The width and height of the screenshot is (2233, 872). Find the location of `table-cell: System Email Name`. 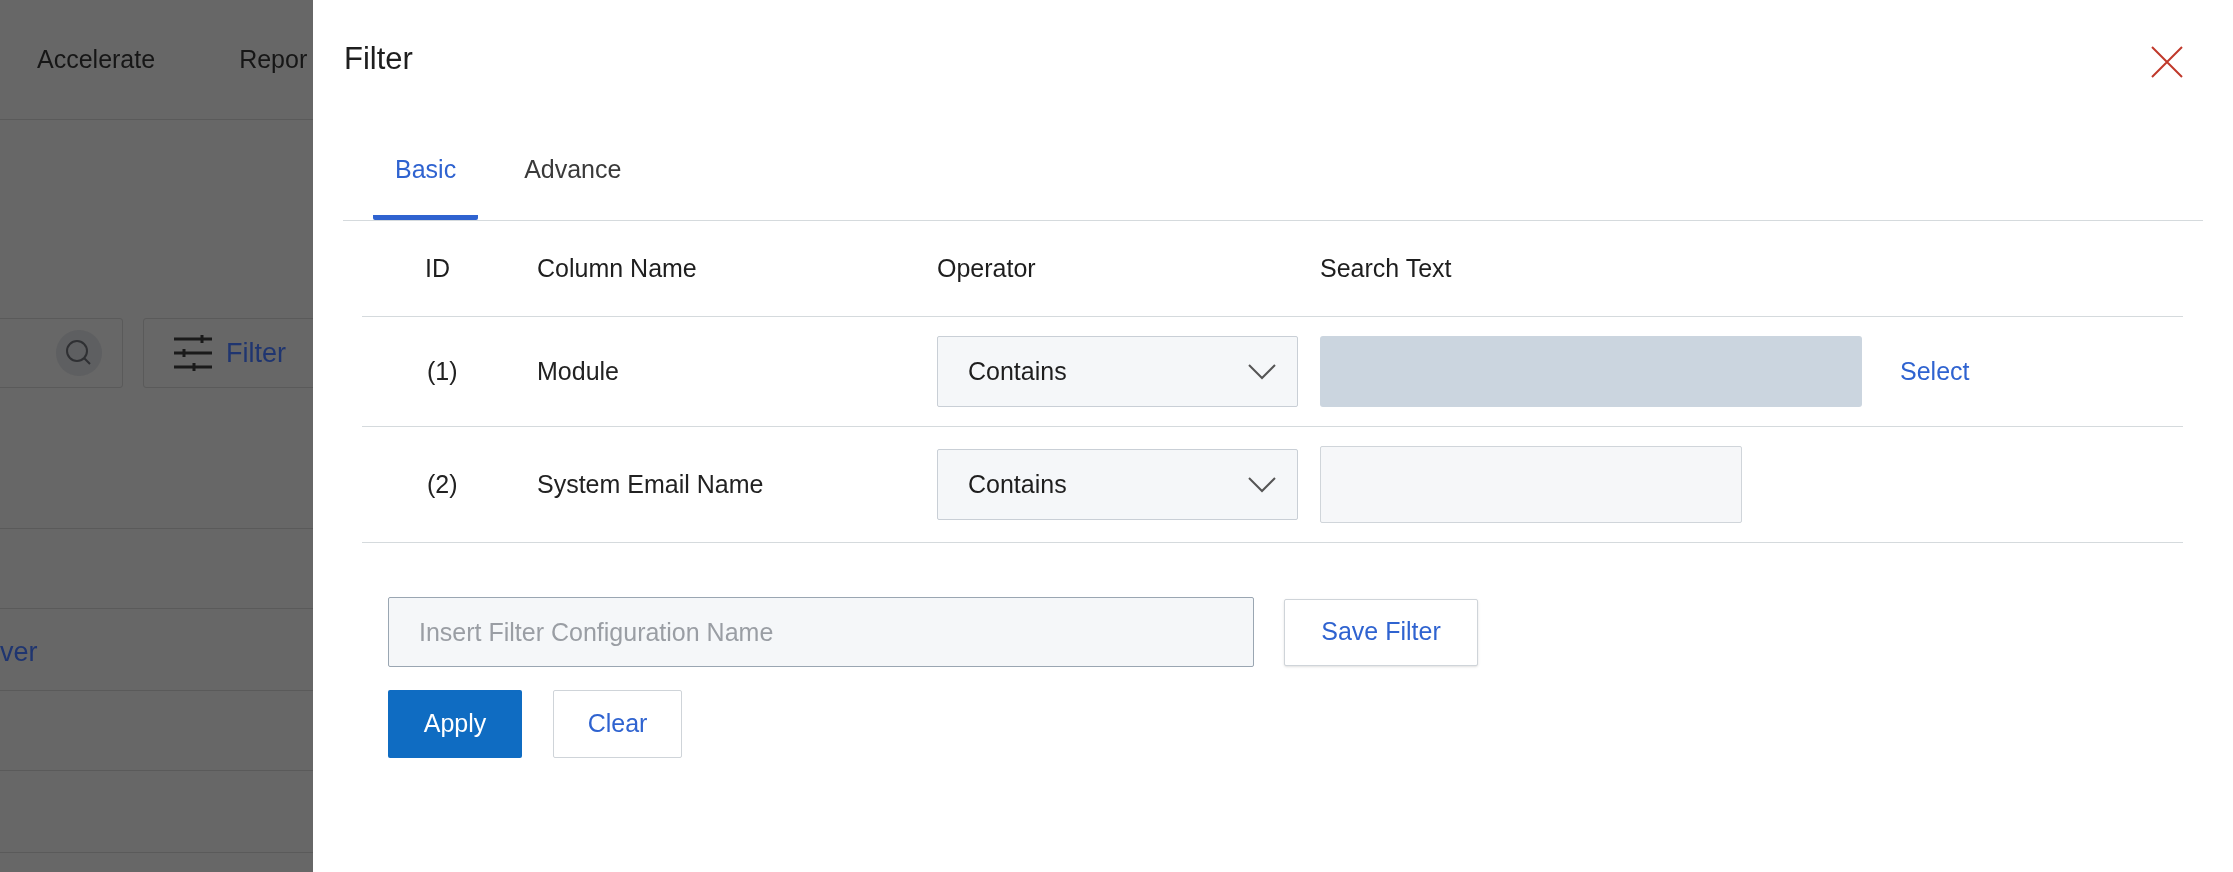

table-cell: System Email Name is located at coordinates (650, 483).